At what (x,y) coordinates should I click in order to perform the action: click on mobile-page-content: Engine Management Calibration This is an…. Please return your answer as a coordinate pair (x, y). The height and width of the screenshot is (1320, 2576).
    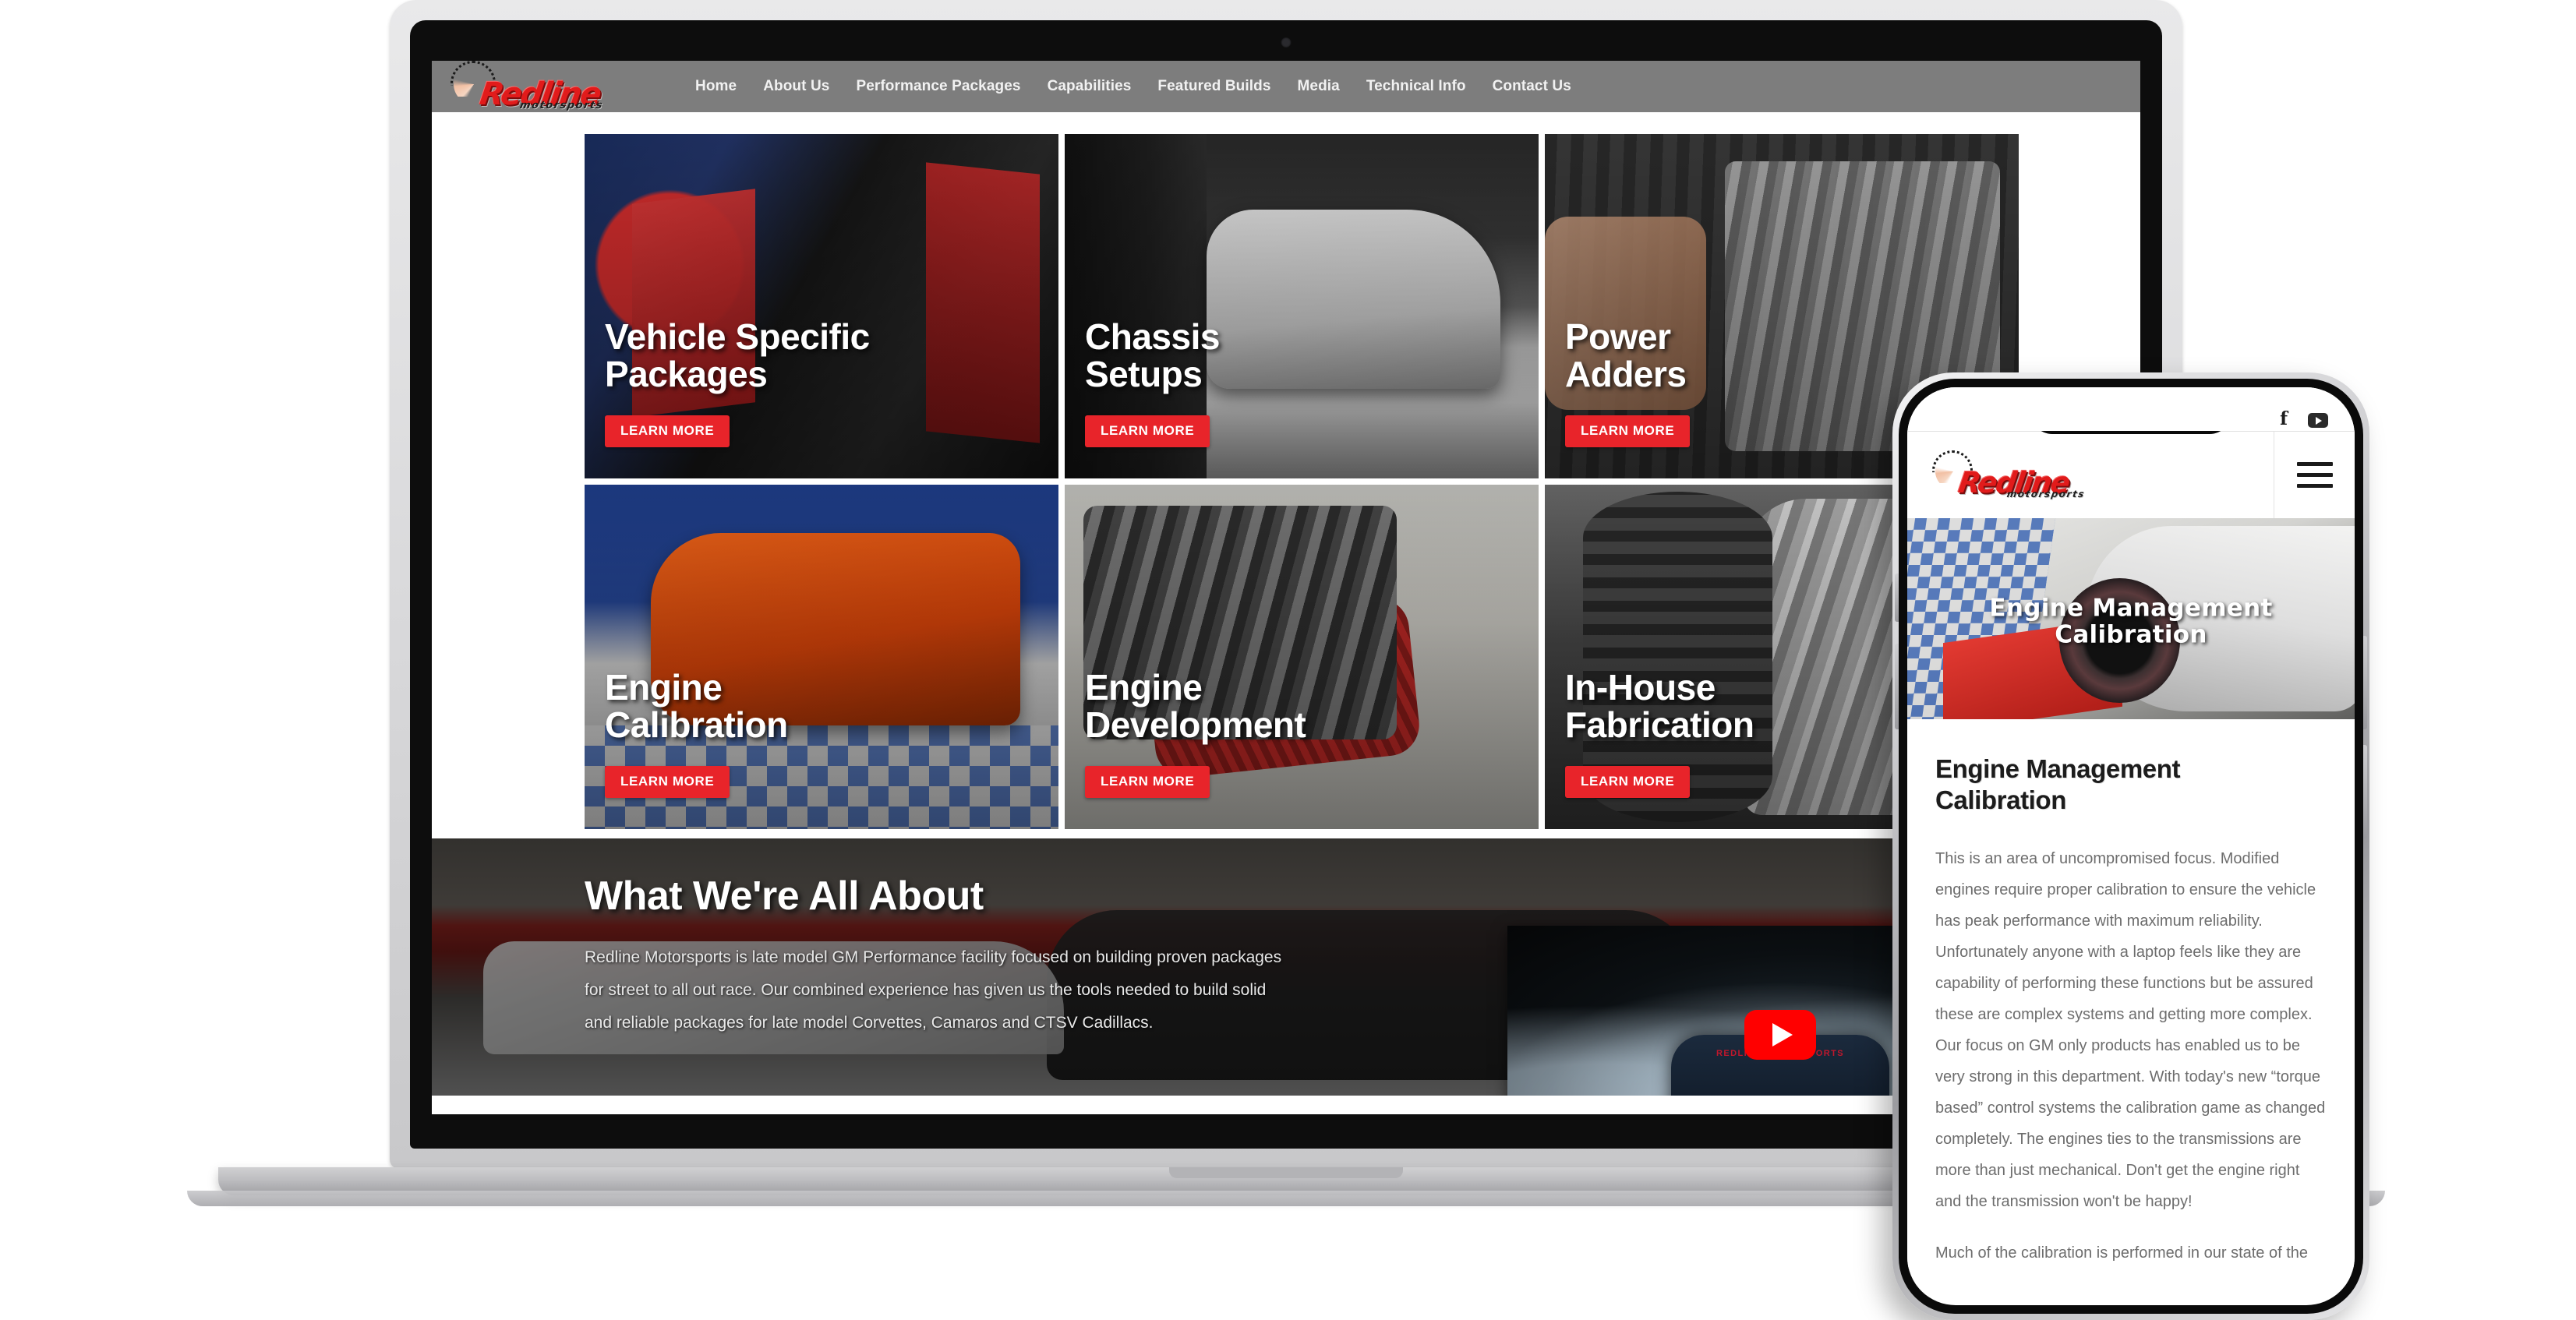
    Looking at the image, I should click on (2131, 994).